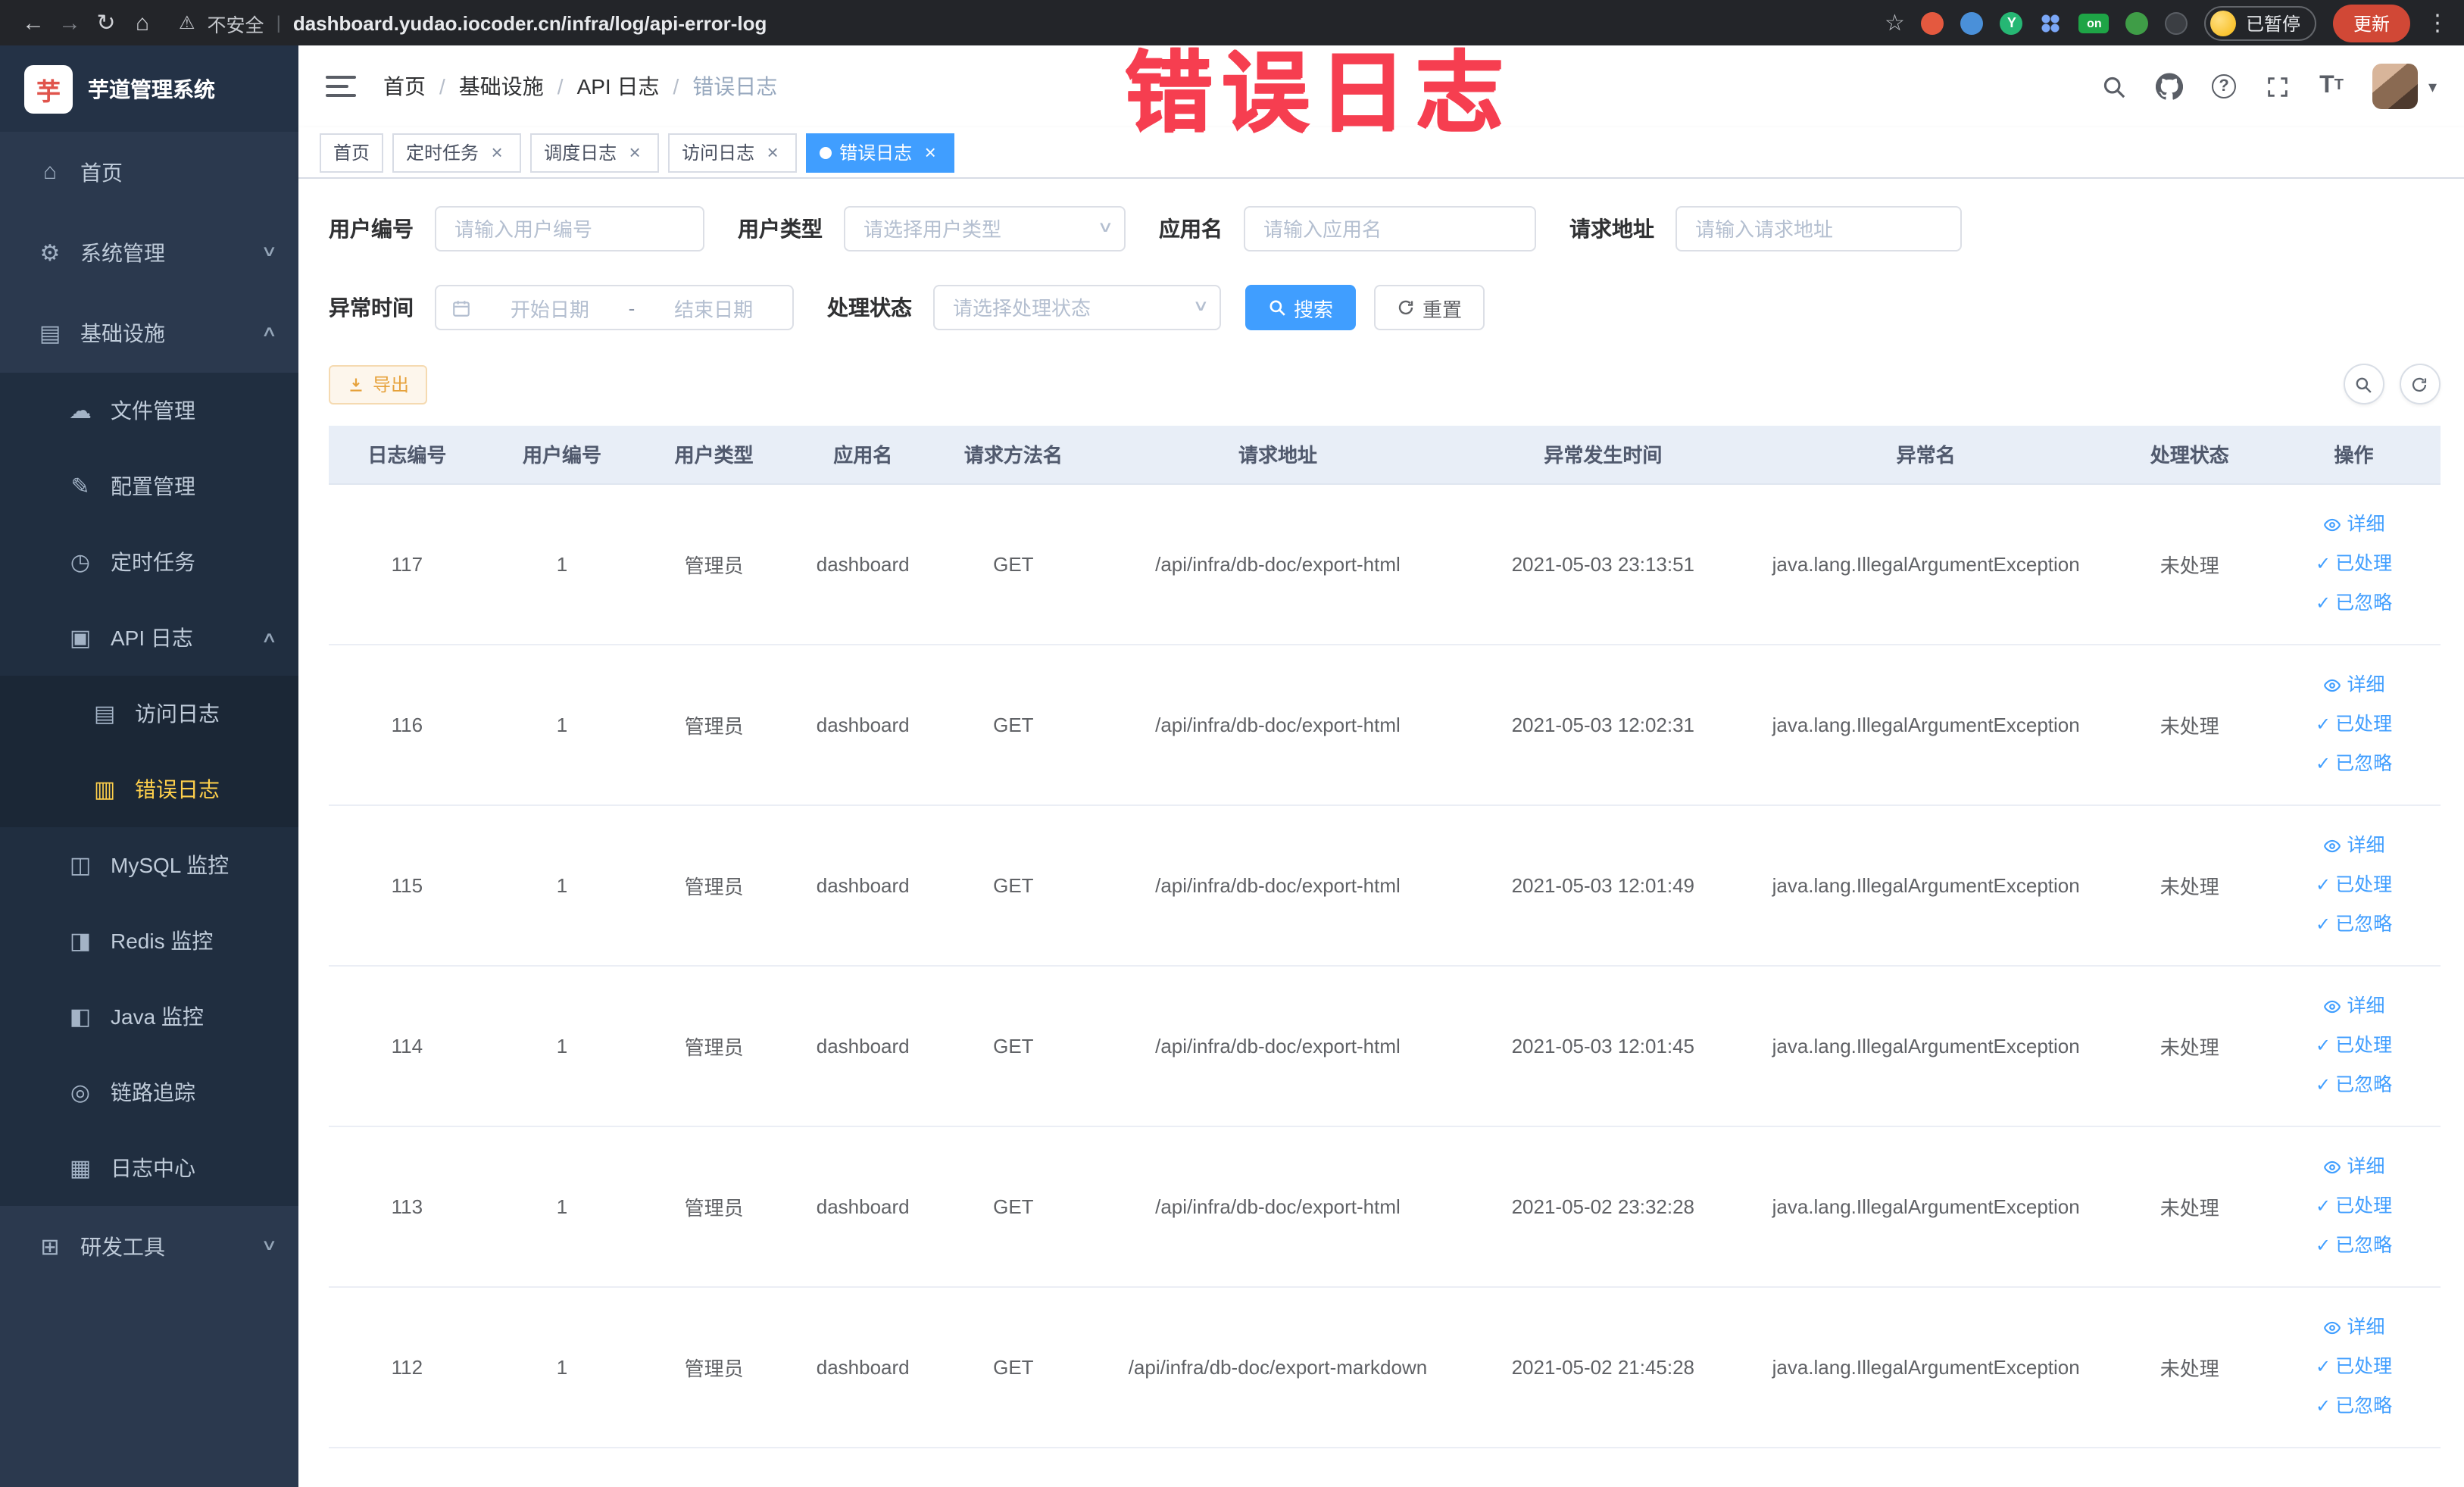  What do you see at coordinates (151, 89) in the screenshot?
I see `app-title: 芋道管理系统` at bounding box center [151, 89].